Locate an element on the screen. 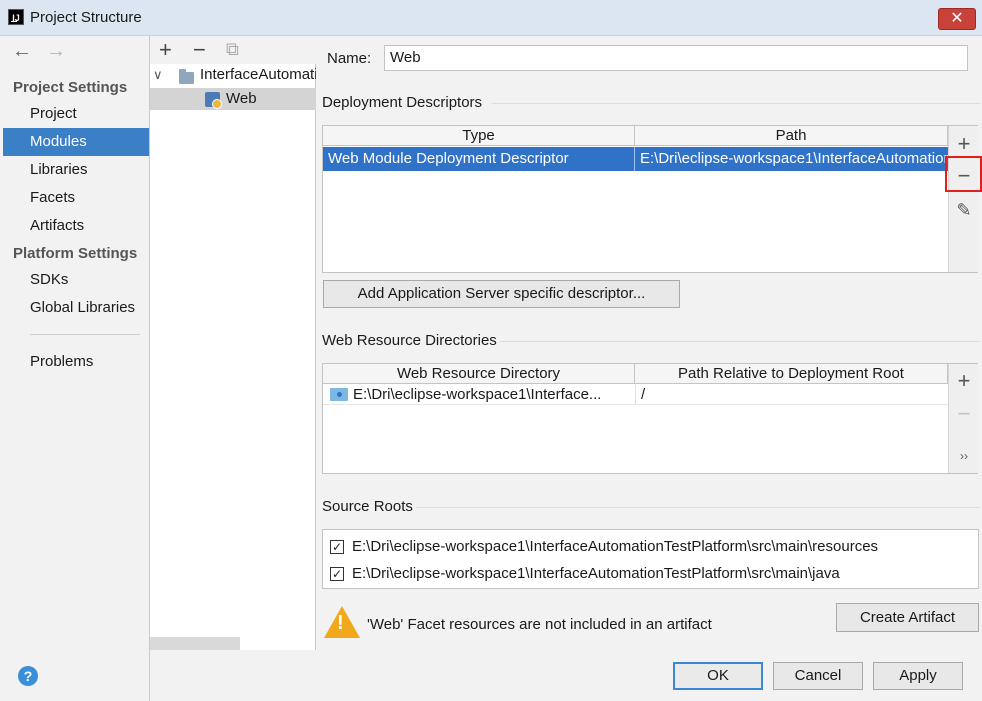 The width and height of the screenshot is (982, 701). more-icon: ›› is located at coordinates (964, 456).